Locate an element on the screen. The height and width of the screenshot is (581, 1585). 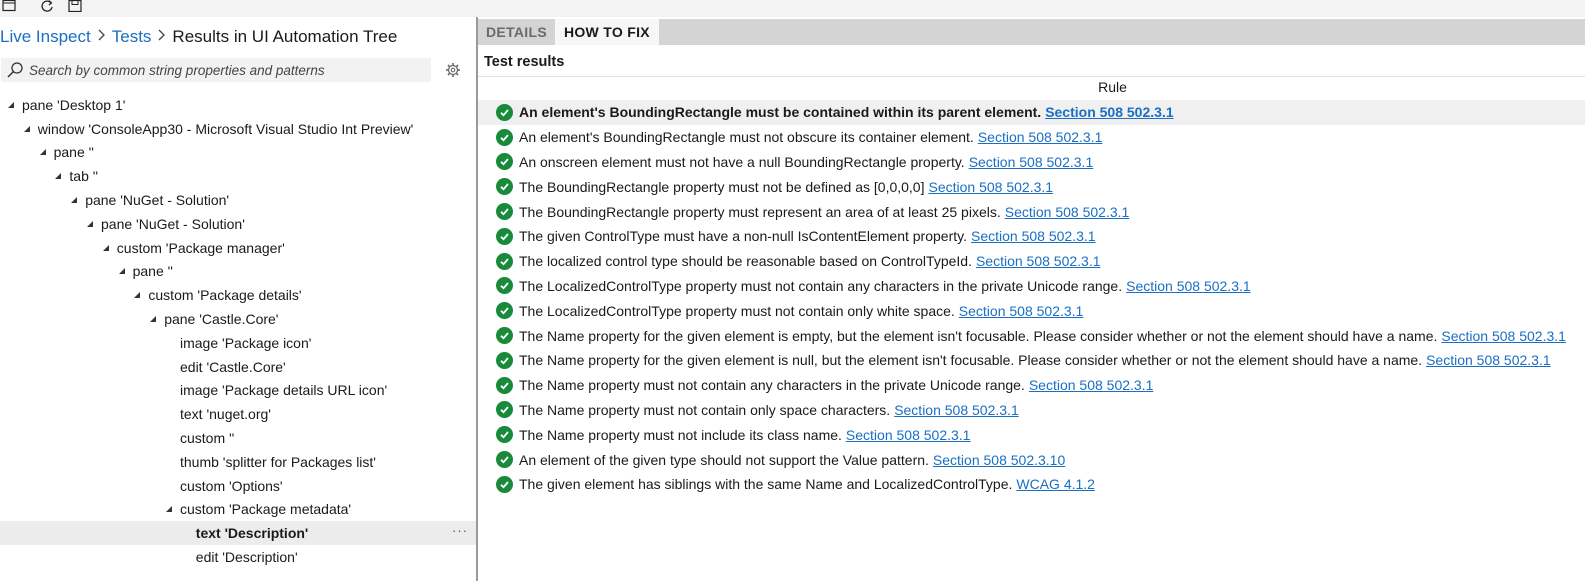
pass-check-icon is located at coordinates (504, 137).